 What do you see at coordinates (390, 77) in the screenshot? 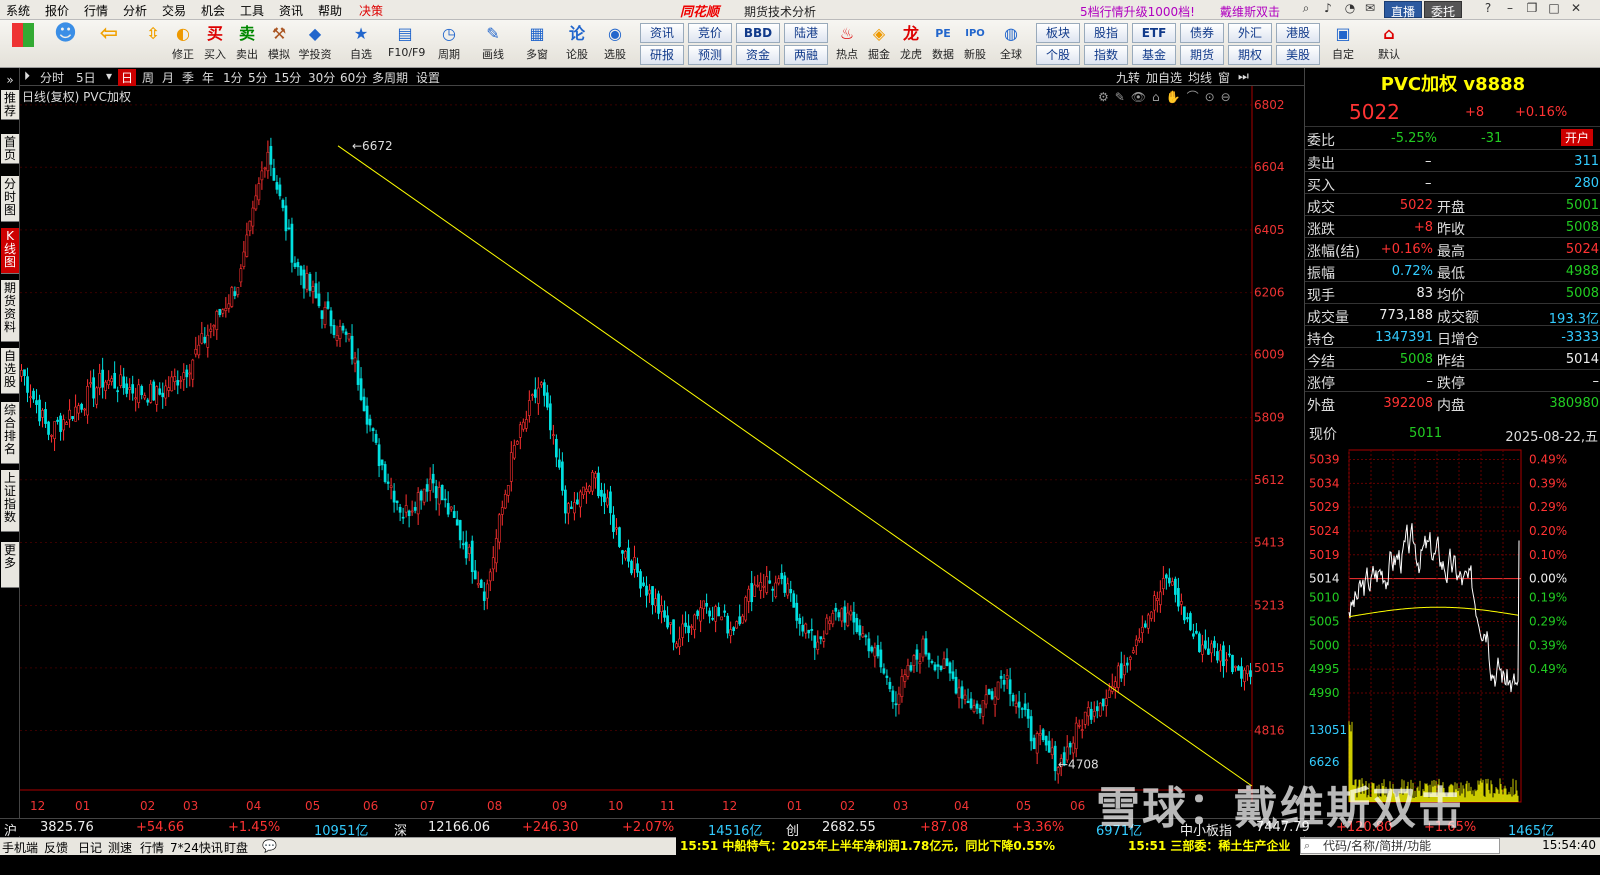
I see `period-multi: 多周期` at bounding box center [390, 77].